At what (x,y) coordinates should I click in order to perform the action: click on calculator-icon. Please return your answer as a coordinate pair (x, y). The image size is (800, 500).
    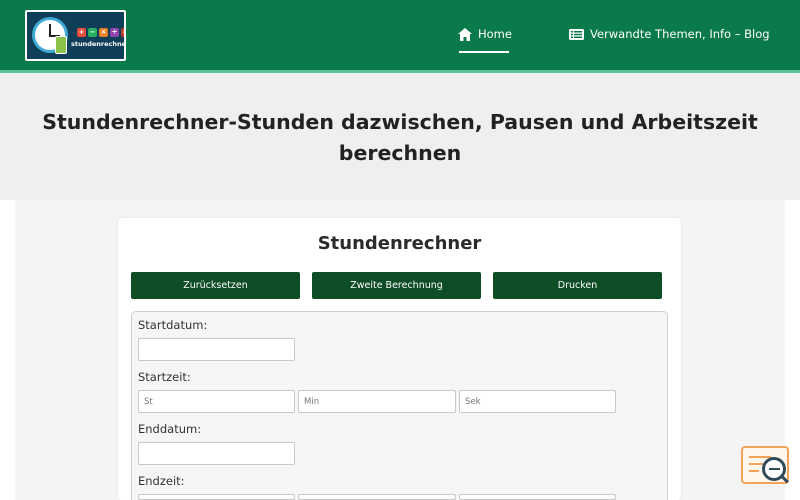
    Looking at the image, I should click on (61, 45).